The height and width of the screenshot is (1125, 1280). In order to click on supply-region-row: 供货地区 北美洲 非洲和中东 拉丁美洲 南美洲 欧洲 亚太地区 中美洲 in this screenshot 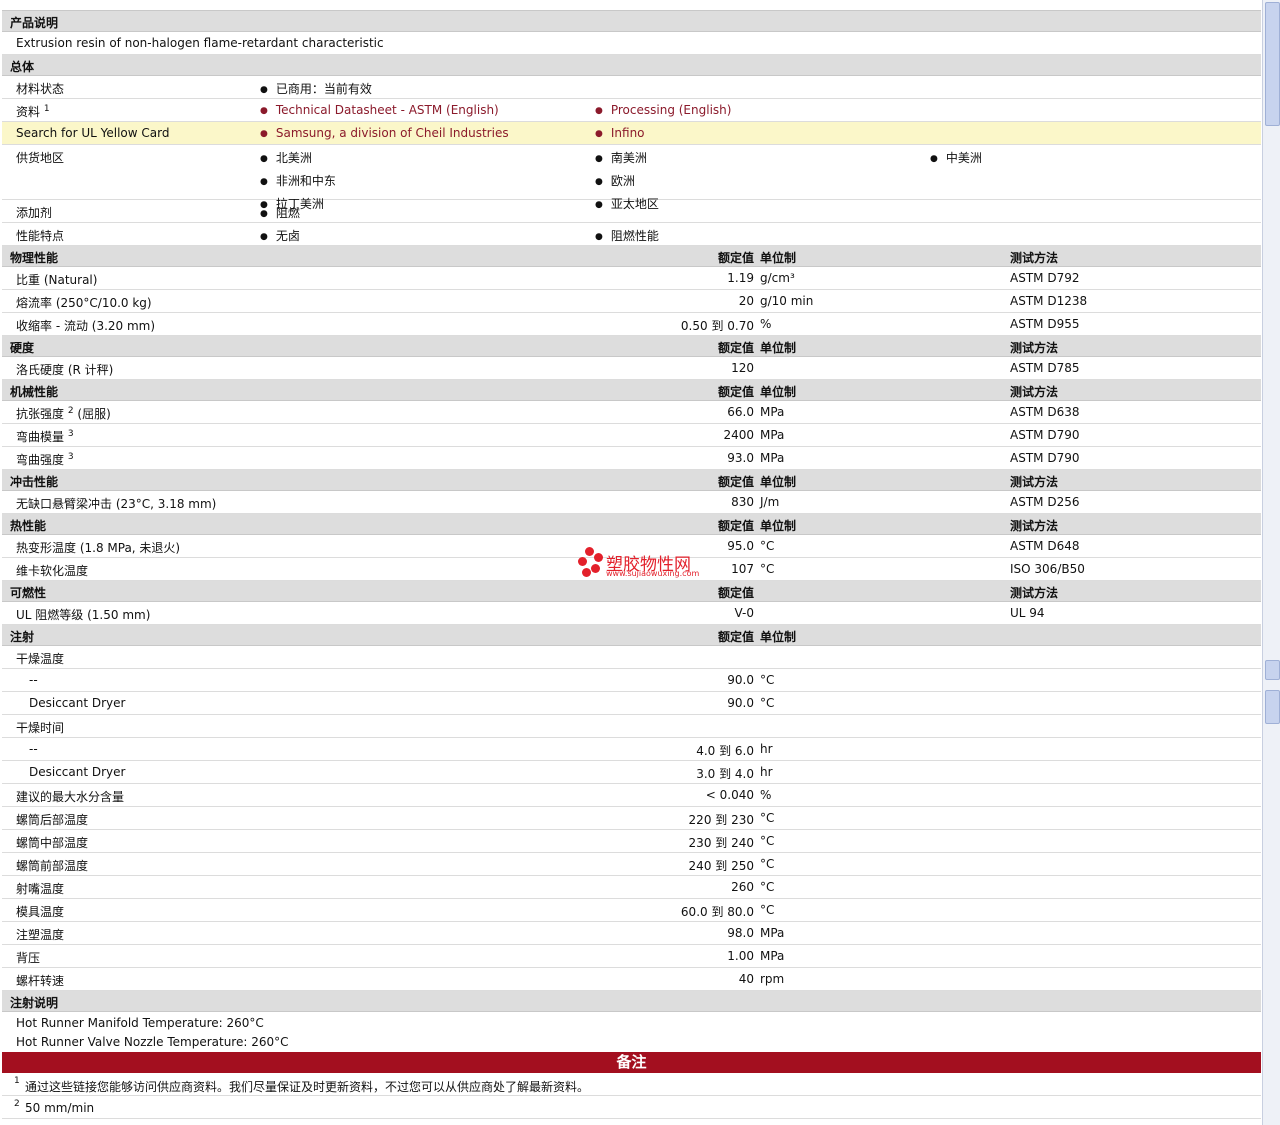, I will do `click(631, 178)`.